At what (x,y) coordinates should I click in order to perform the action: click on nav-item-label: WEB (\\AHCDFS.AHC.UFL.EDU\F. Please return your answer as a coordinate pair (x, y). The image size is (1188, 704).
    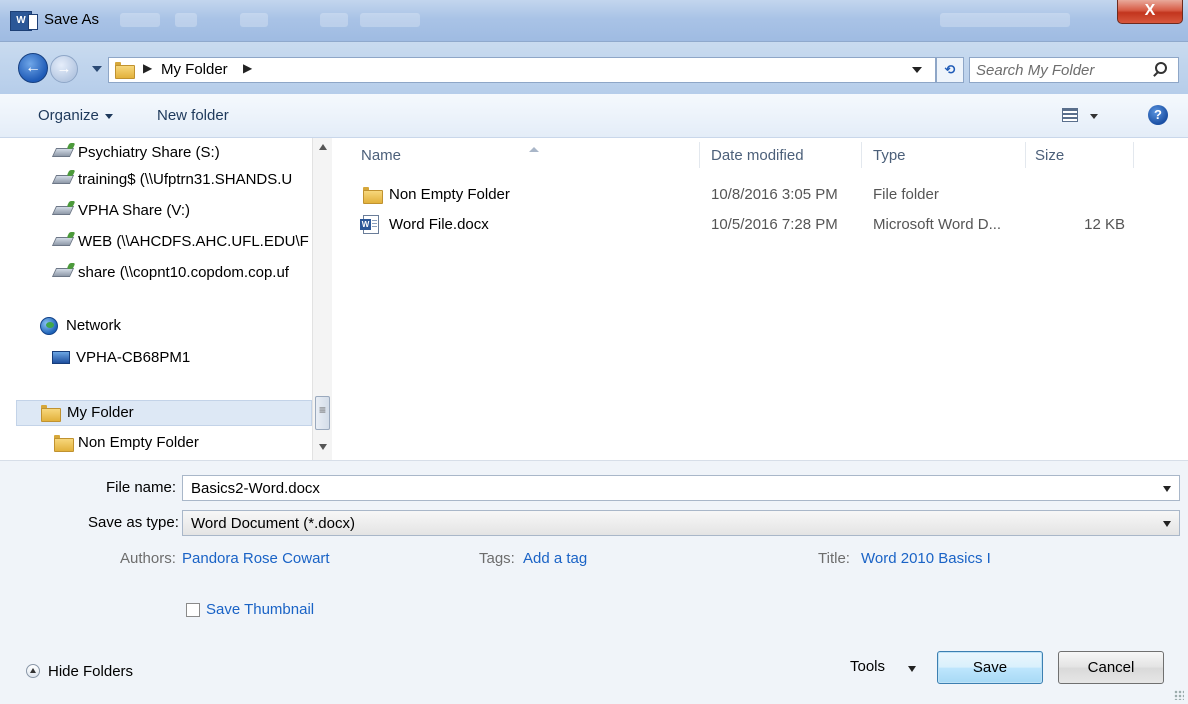
    Looking at the image, I should click on (193, 241).